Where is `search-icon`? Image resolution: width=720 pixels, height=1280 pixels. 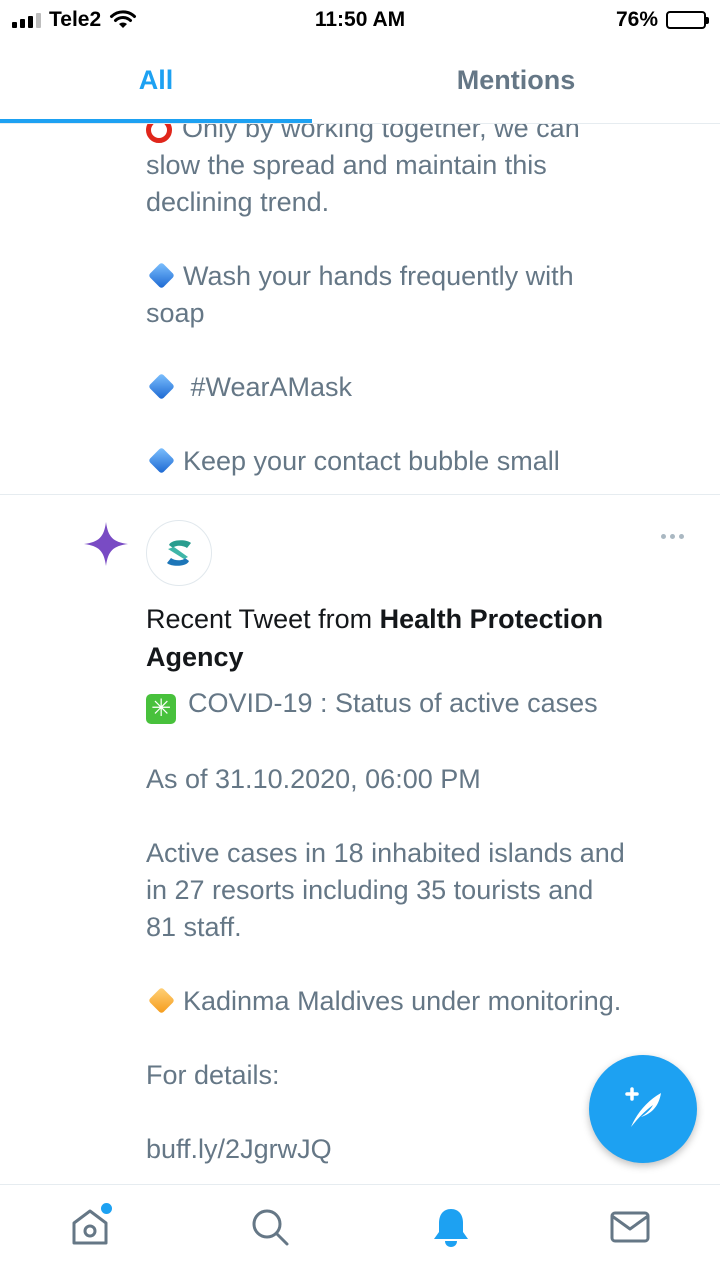 search-icon is located at coordinates (270, 1227).